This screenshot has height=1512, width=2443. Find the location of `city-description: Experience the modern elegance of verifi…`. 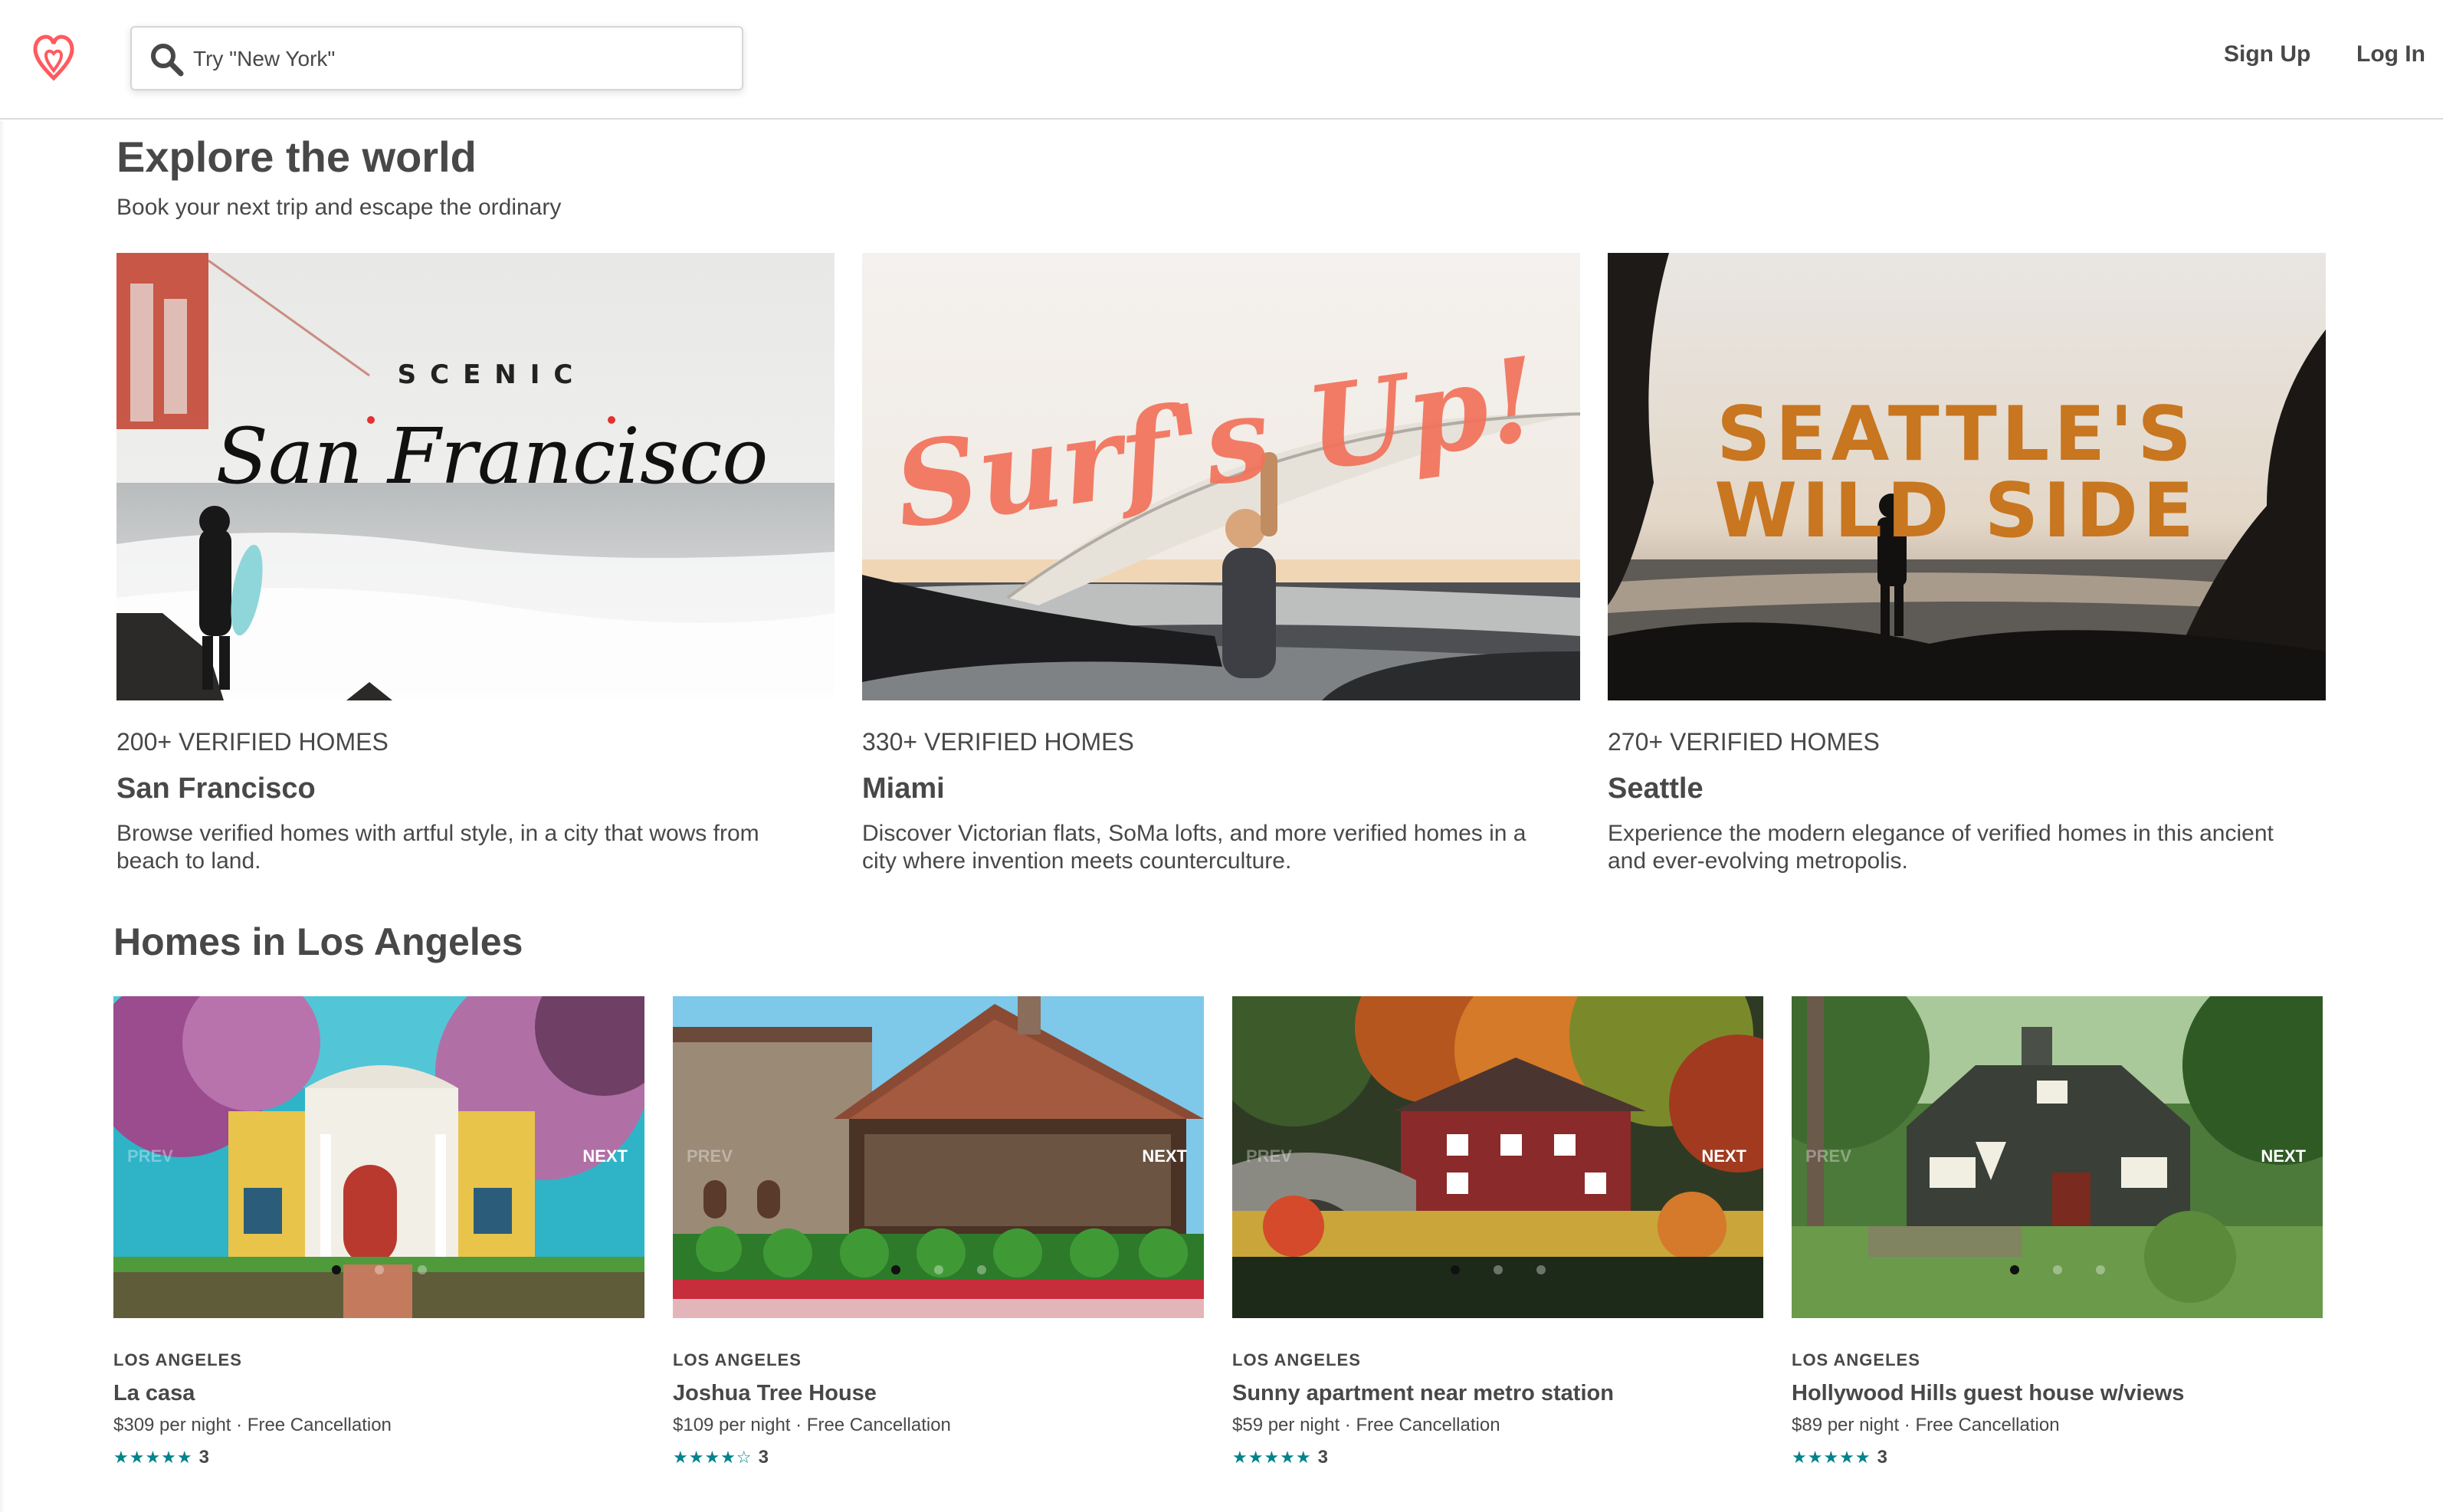

city-description: Experience the modern elegance of verifi… is located at coordinates (1941, 848).